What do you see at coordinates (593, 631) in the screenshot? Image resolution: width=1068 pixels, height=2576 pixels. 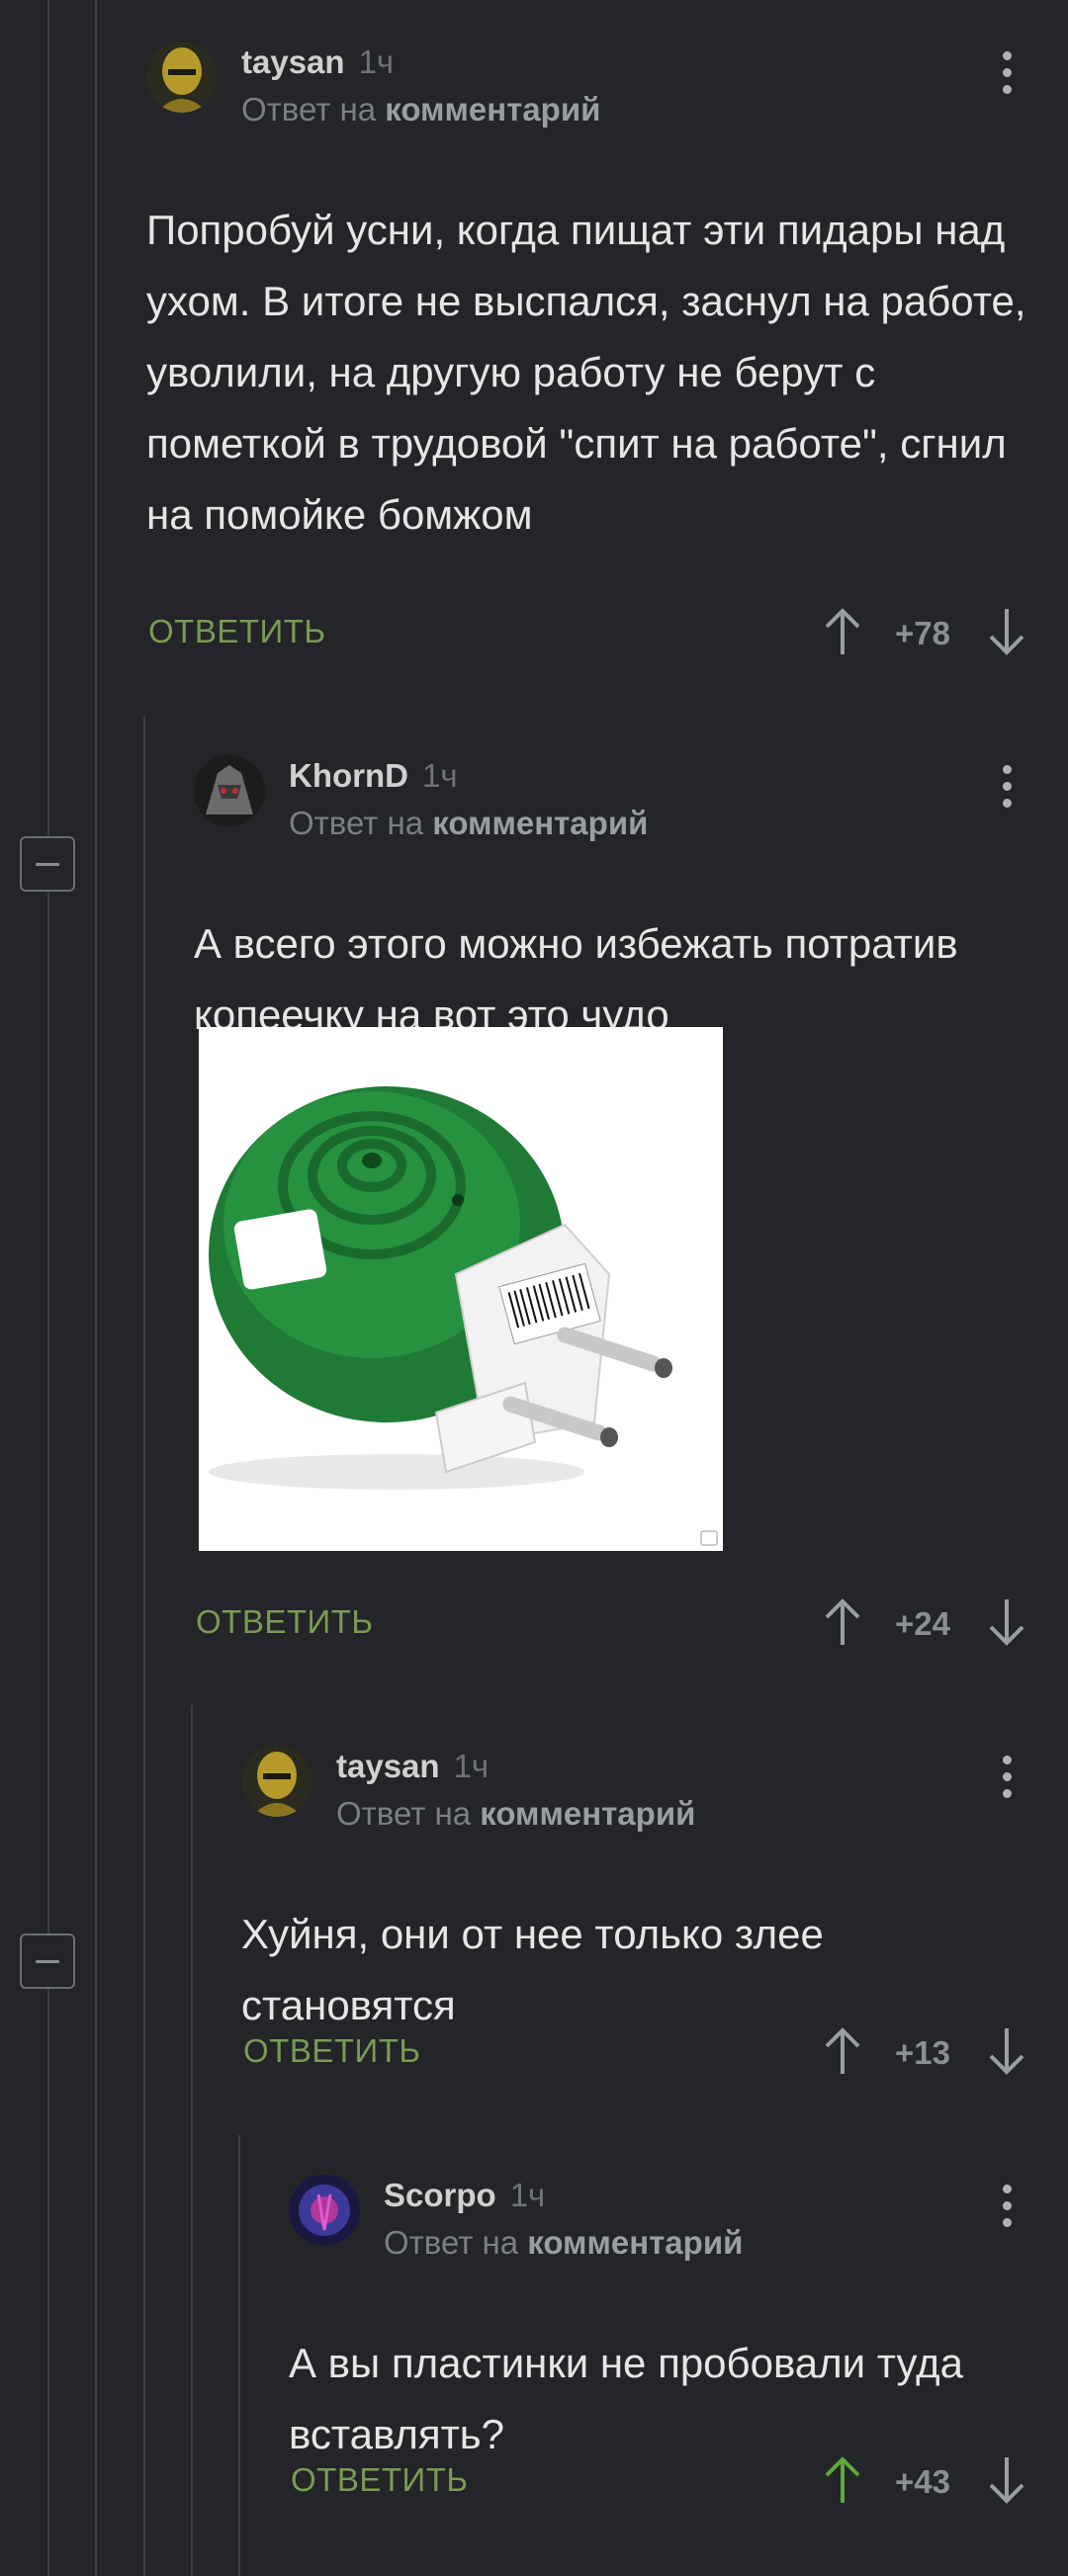 I see `comment-actions: ОТВЕТИТЬ +78` at bounding box center [593, 631].